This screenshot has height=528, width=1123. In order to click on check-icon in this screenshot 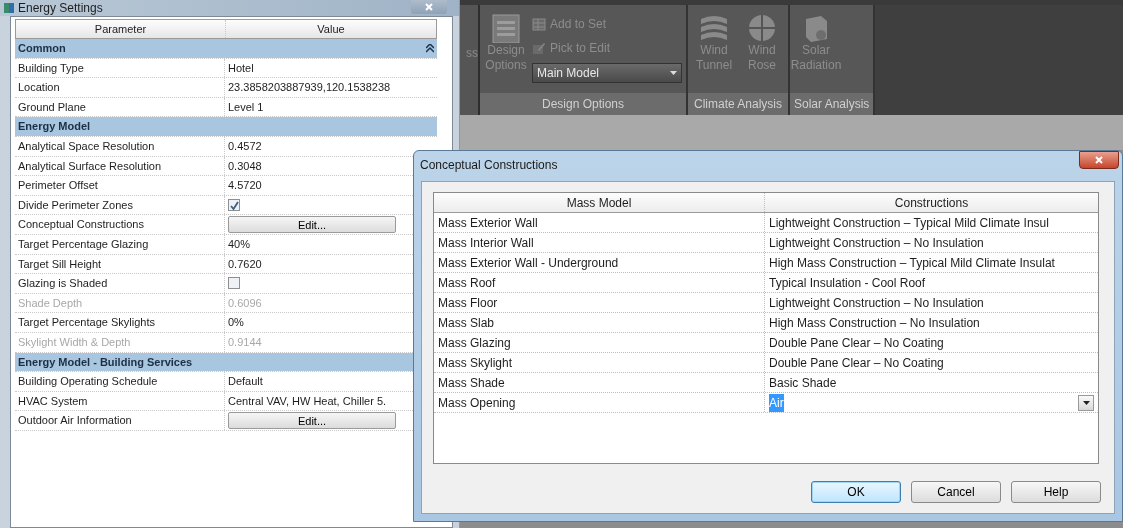, I will do `click(234, 205)`.